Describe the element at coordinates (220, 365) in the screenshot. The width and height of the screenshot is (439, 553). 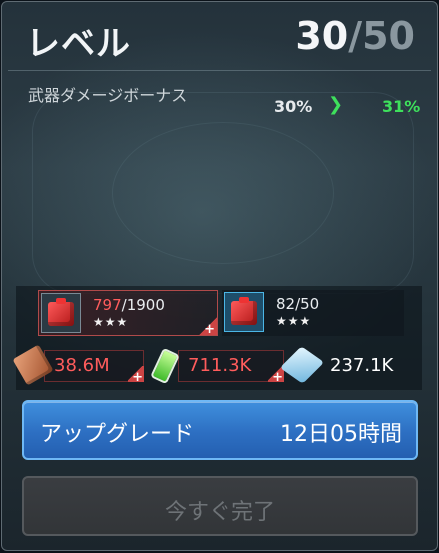
I see `resource-value: 711.3K` at that location.